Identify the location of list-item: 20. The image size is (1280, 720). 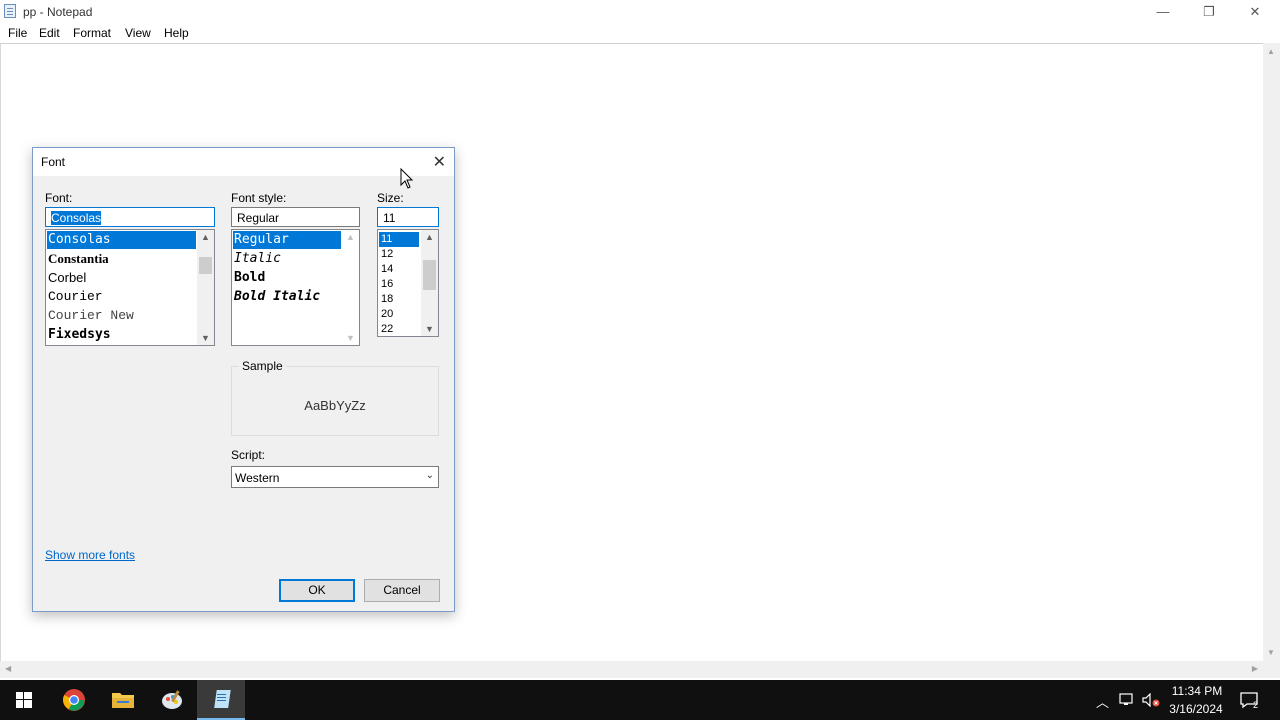
(386, 314).